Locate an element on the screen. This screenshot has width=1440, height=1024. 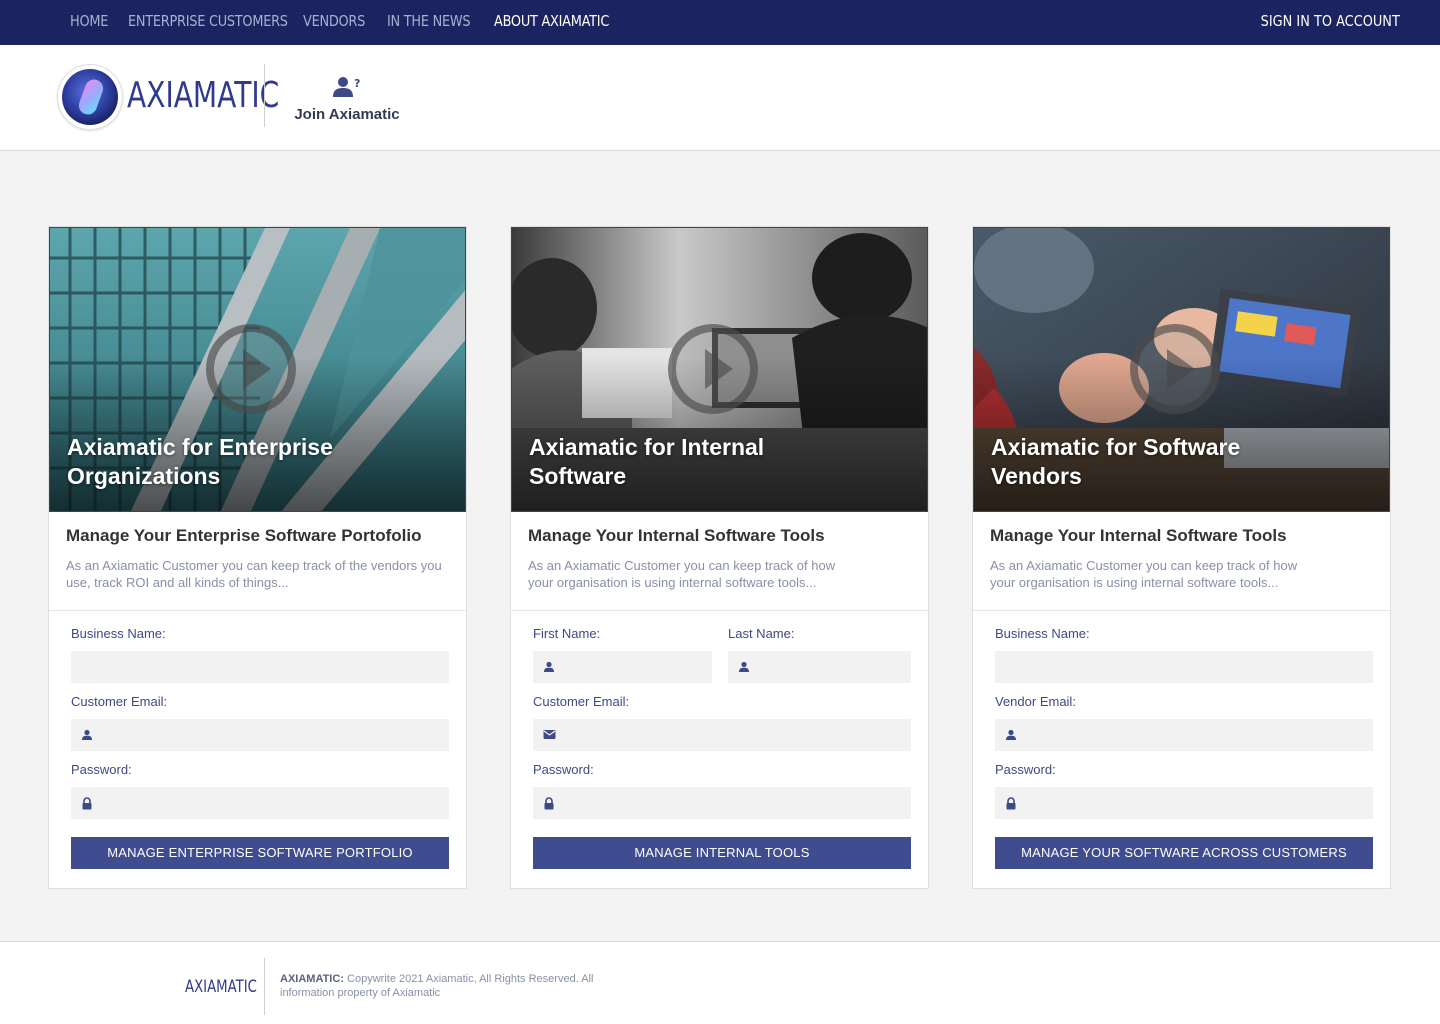
nav-about-axiamatic: ABOUT AXIAMATIC is located at coordinates (551, 21).